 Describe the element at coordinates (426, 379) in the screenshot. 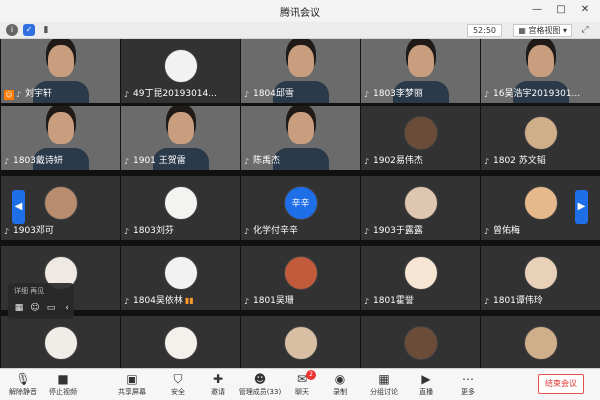

I see `live-icon: ▶` at that location.